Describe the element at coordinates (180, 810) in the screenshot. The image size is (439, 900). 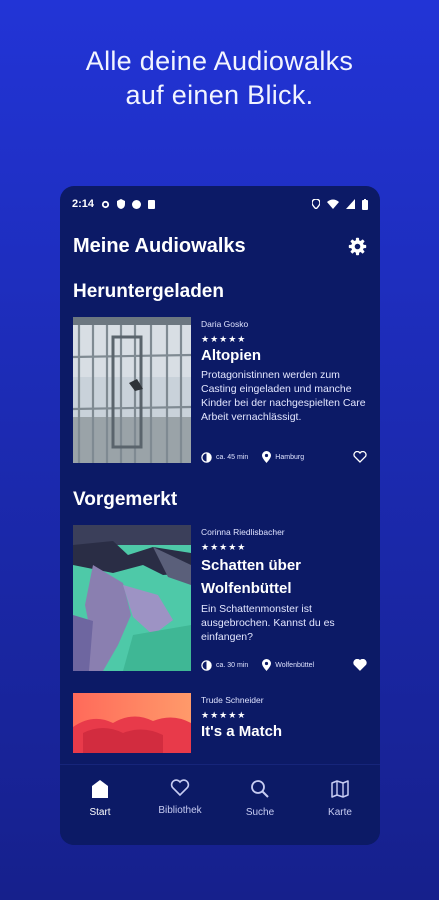
I see `nav-label: Bibliothek` at that location.